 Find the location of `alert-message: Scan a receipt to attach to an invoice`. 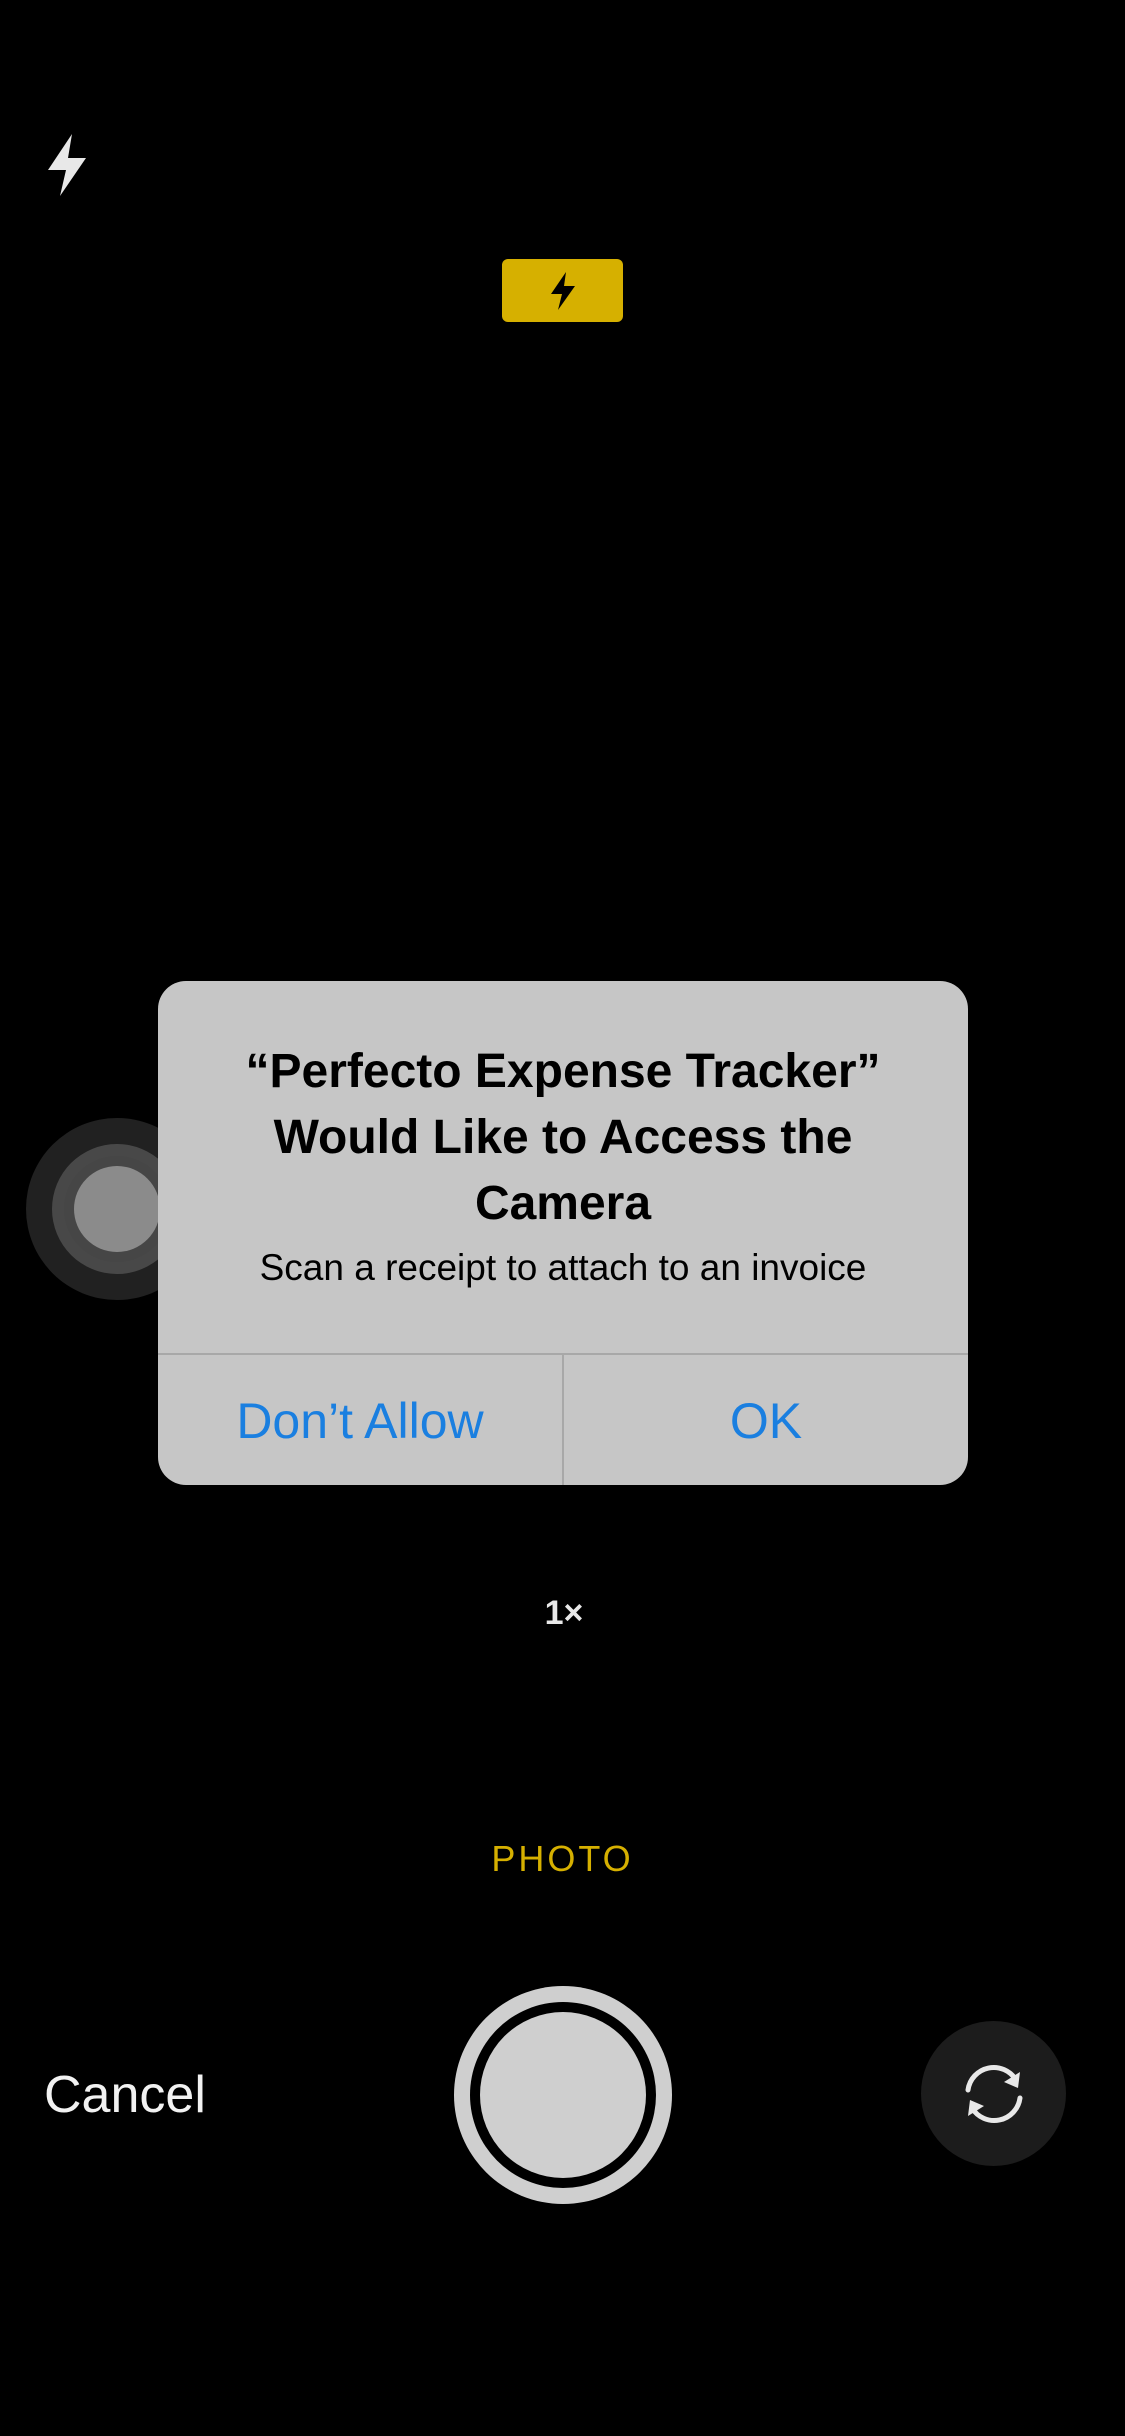

alert-message: Scan a receipt to attach to an invoice is located at coordinates (563, 1267).